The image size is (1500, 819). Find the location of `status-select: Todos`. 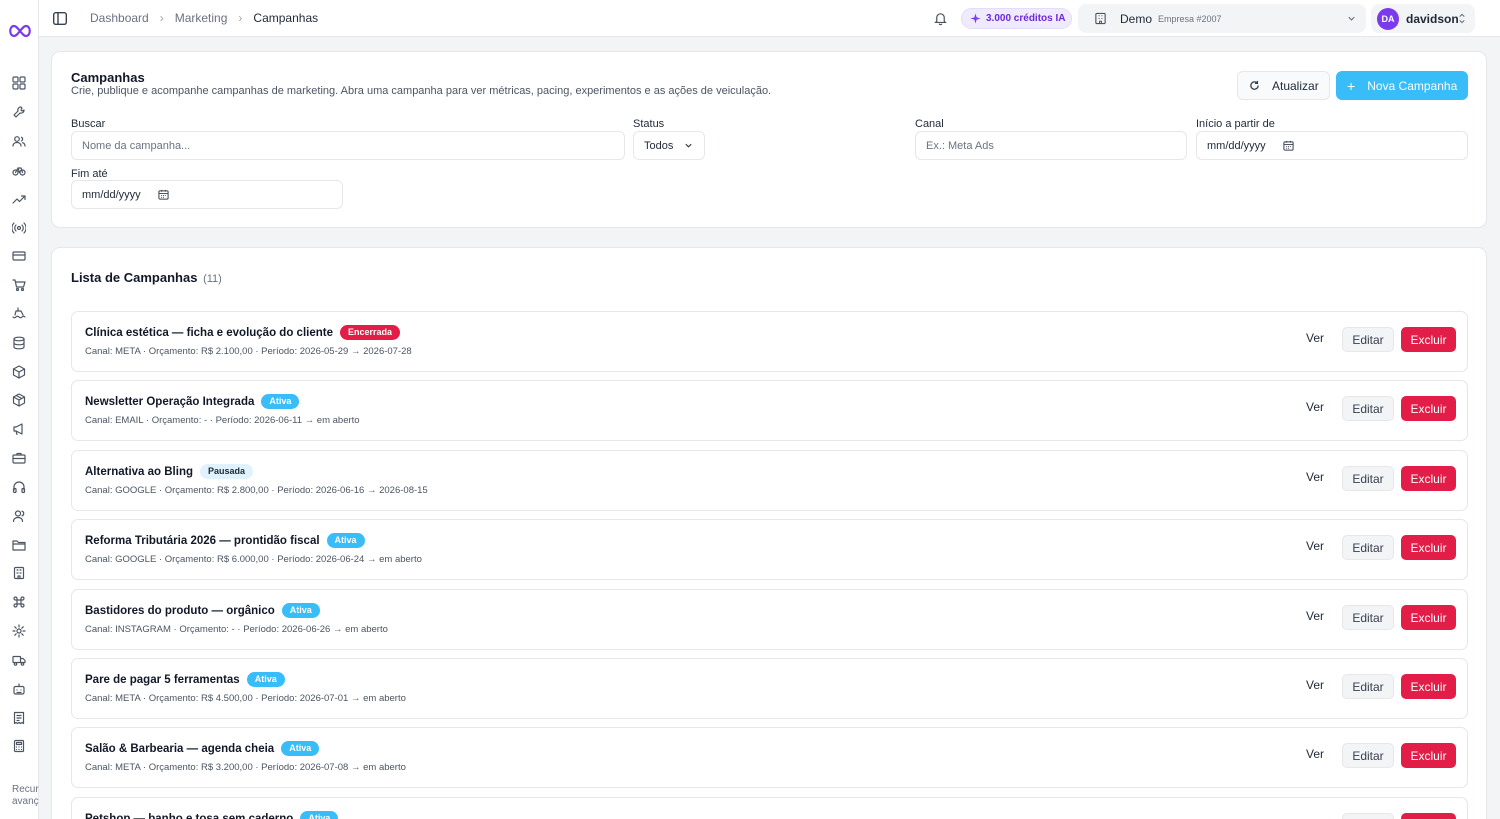

status-select: Todos is located at coordinates (669, 145).